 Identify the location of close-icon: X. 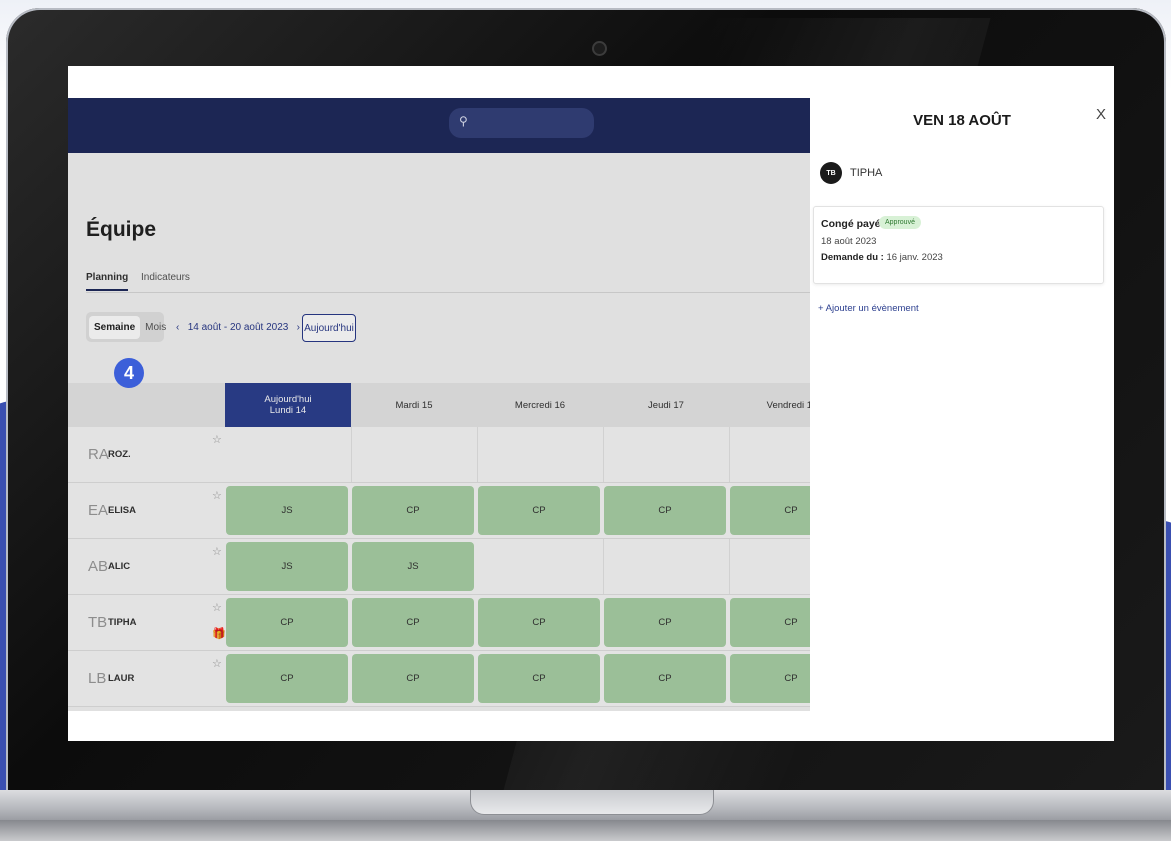
(1101, 114).